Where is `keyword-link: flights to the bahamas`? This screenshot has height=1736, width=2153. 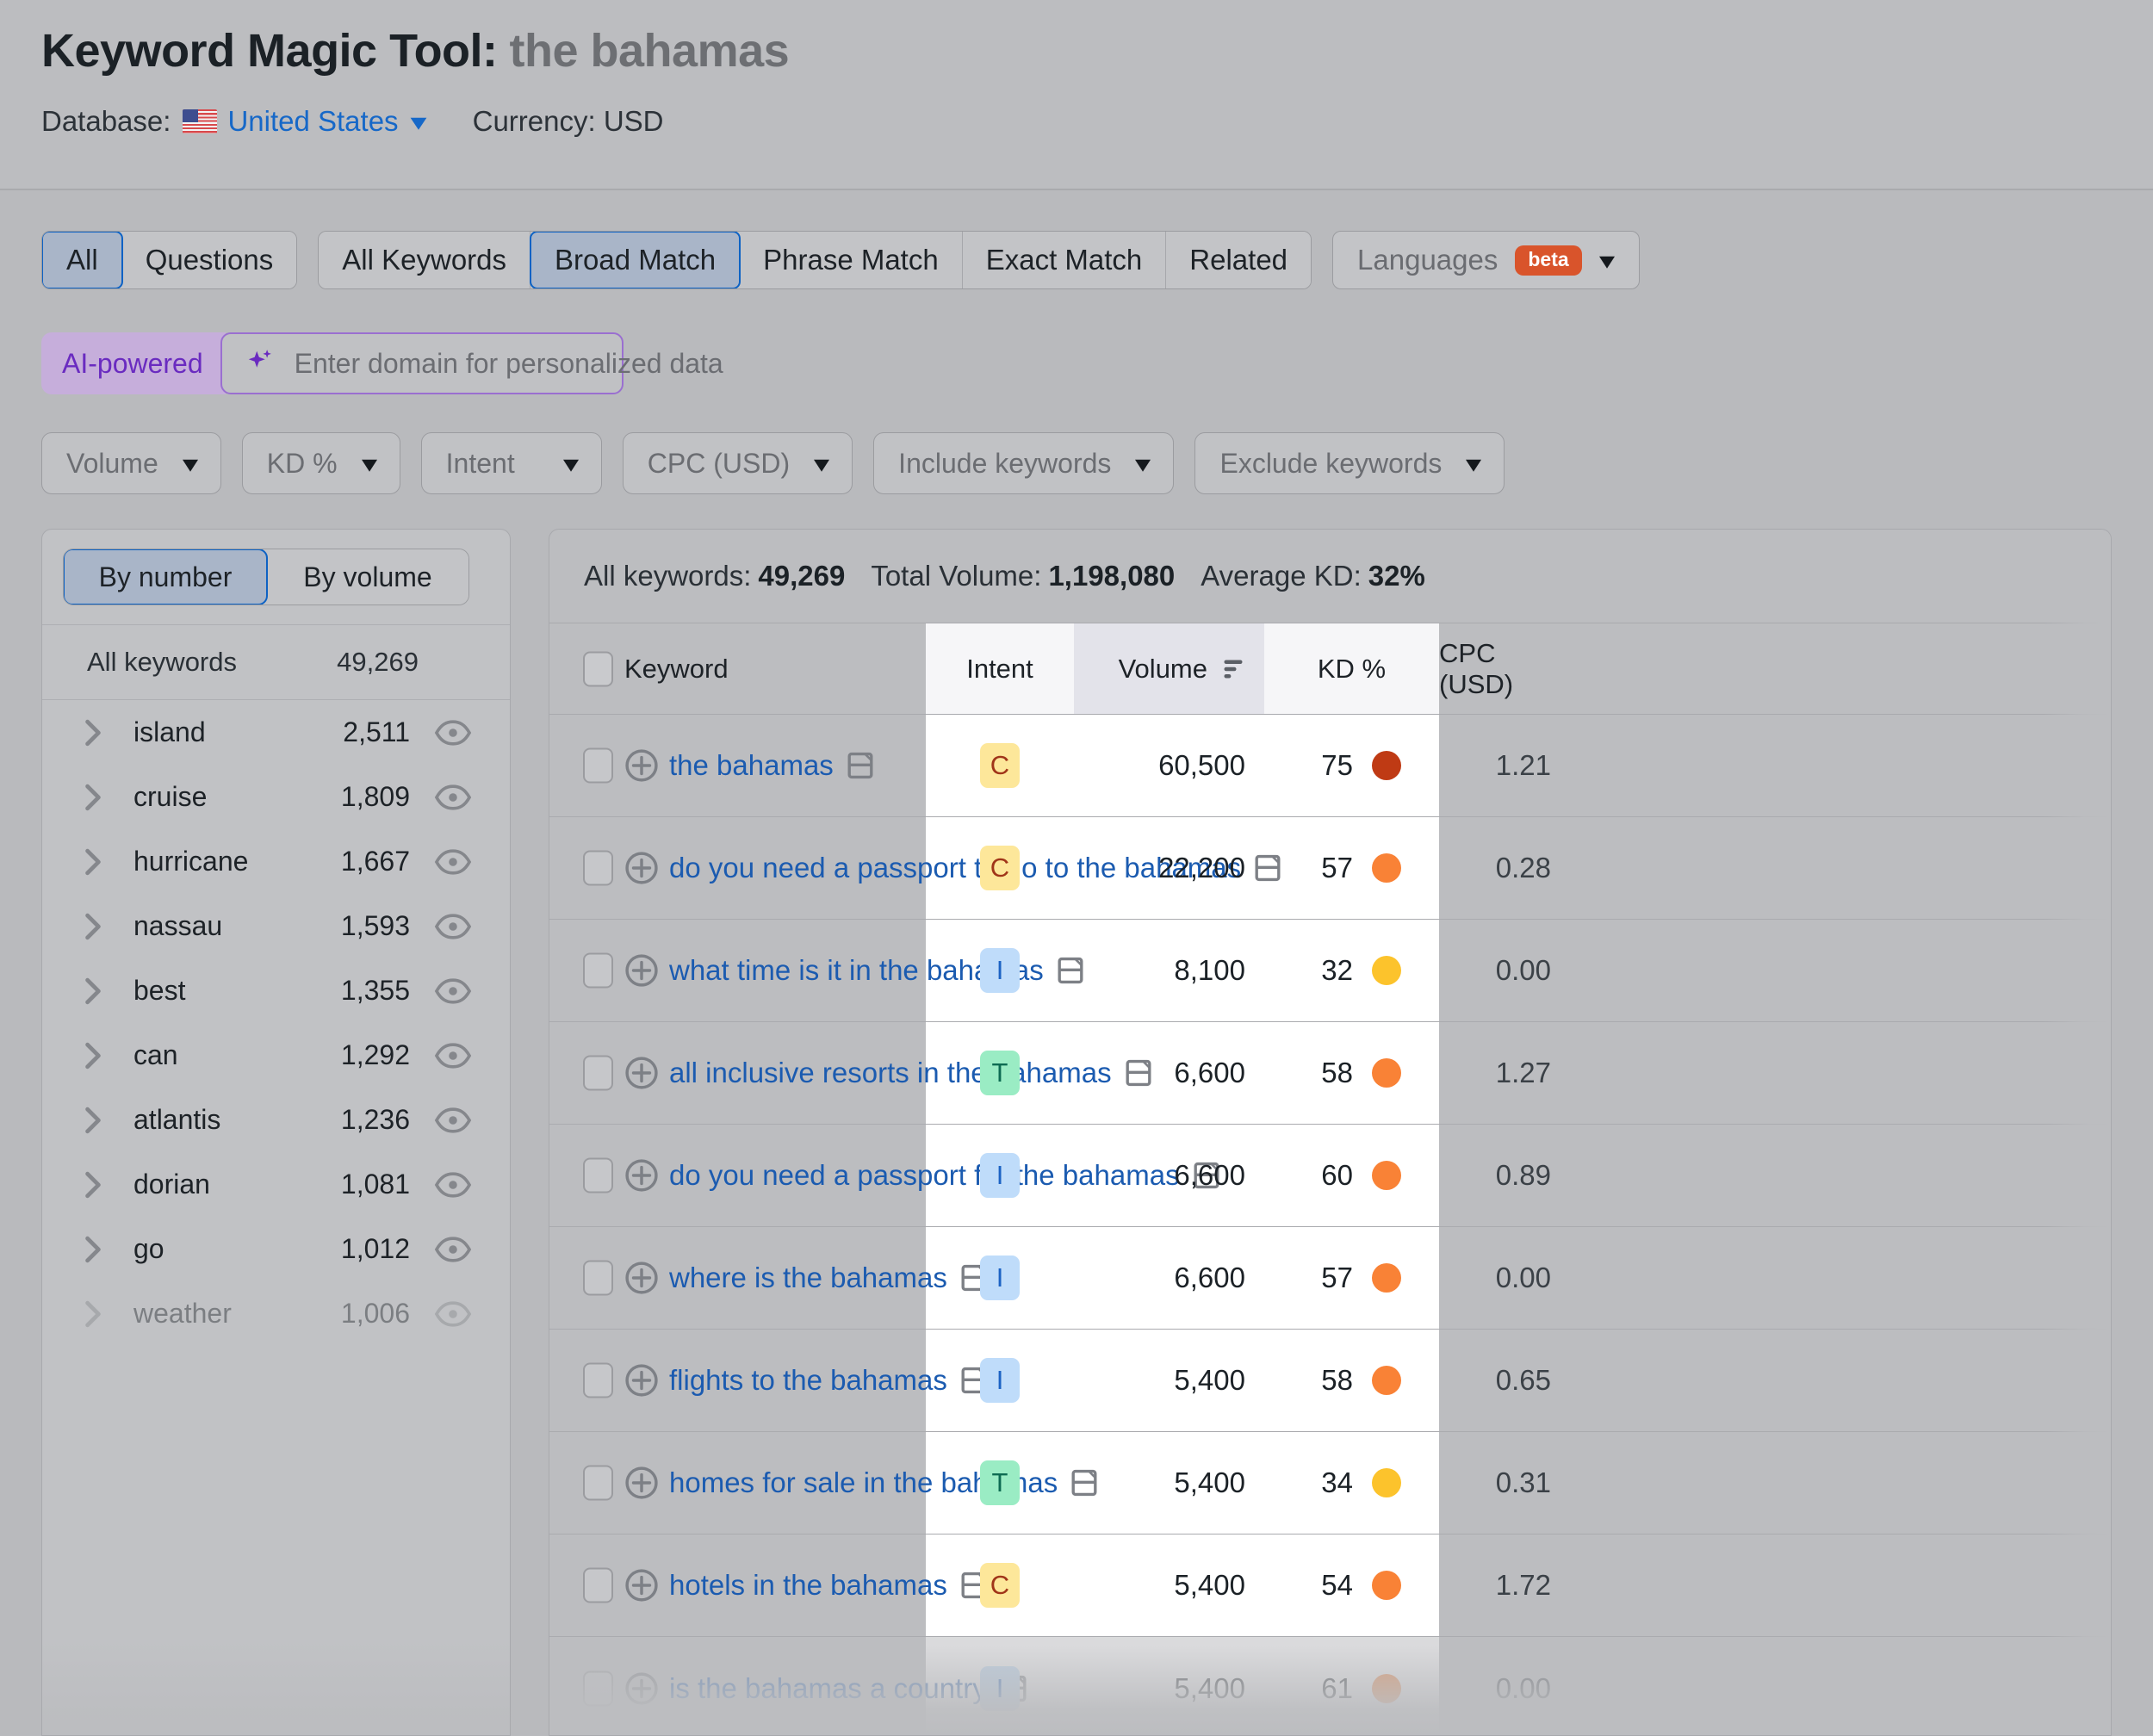 keyword-link: flights to the bahamas is located at coordinates (808, 1381).